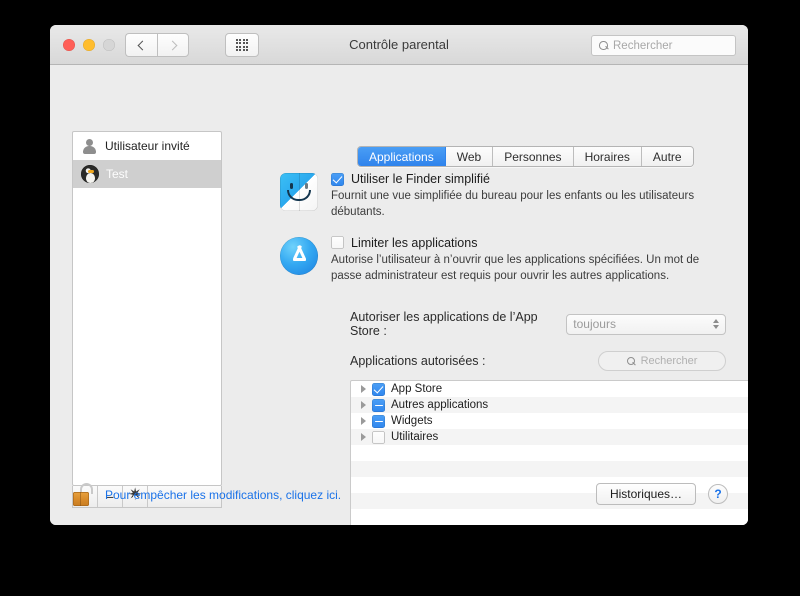 The width and height of the screenshot is (800, 596). I want to click on simple-finder-checkbox, so click(337, 179).